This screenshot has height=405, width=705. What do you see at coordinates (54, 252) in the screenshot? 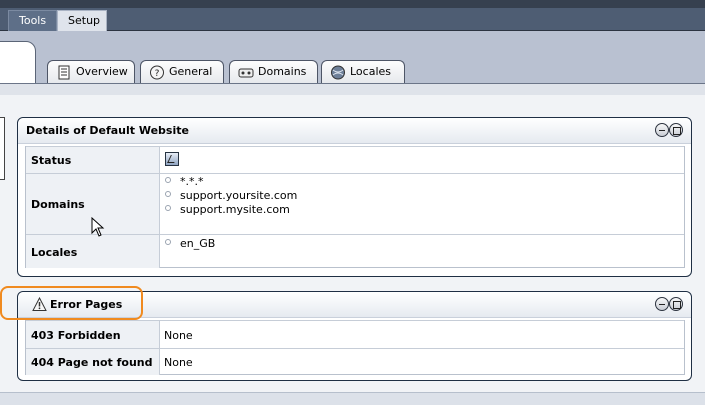
I see `locales-label: Locales` at bounding box center [54, 252].